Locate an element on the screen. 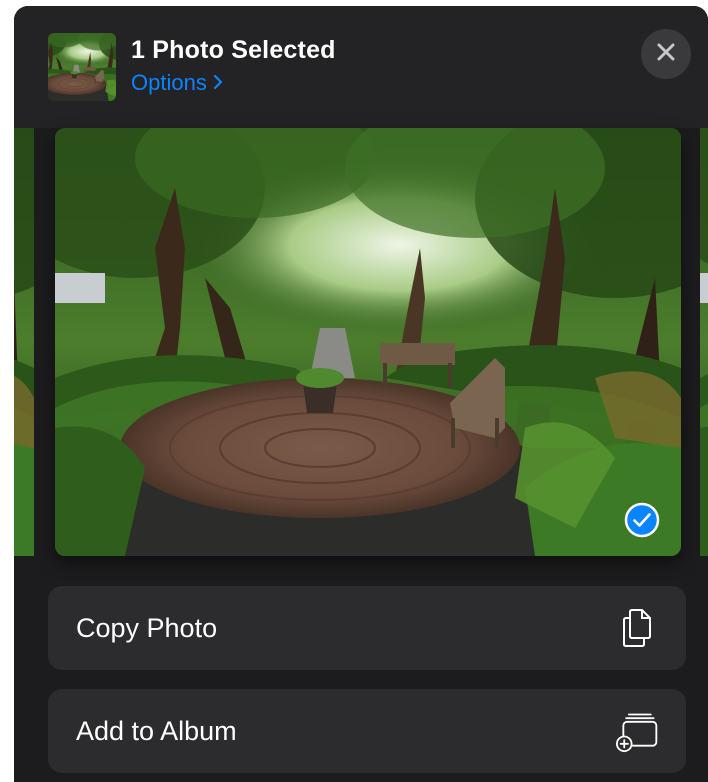 Image resolution: width=708 pixels, height=782 pixels. options-label: Options is located at coordinates (169, 82).